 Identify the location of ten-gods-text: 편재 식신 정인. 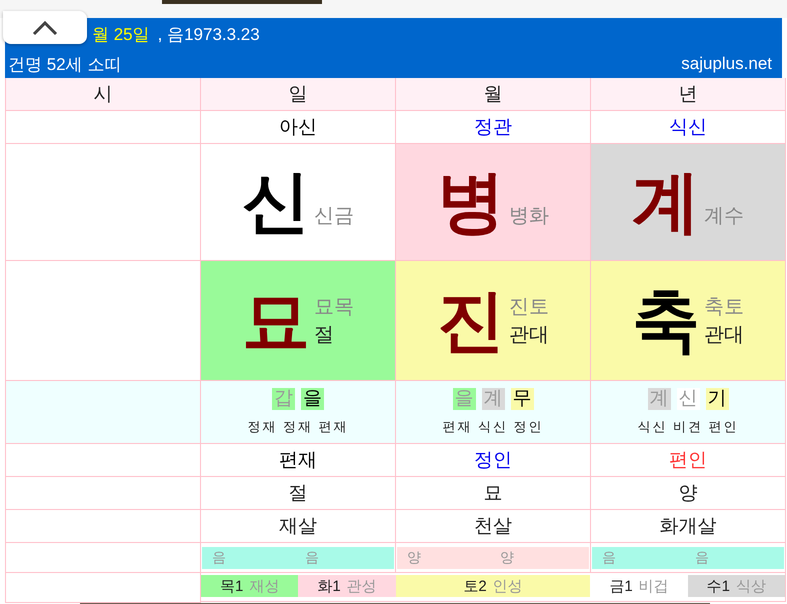
(493, 427).